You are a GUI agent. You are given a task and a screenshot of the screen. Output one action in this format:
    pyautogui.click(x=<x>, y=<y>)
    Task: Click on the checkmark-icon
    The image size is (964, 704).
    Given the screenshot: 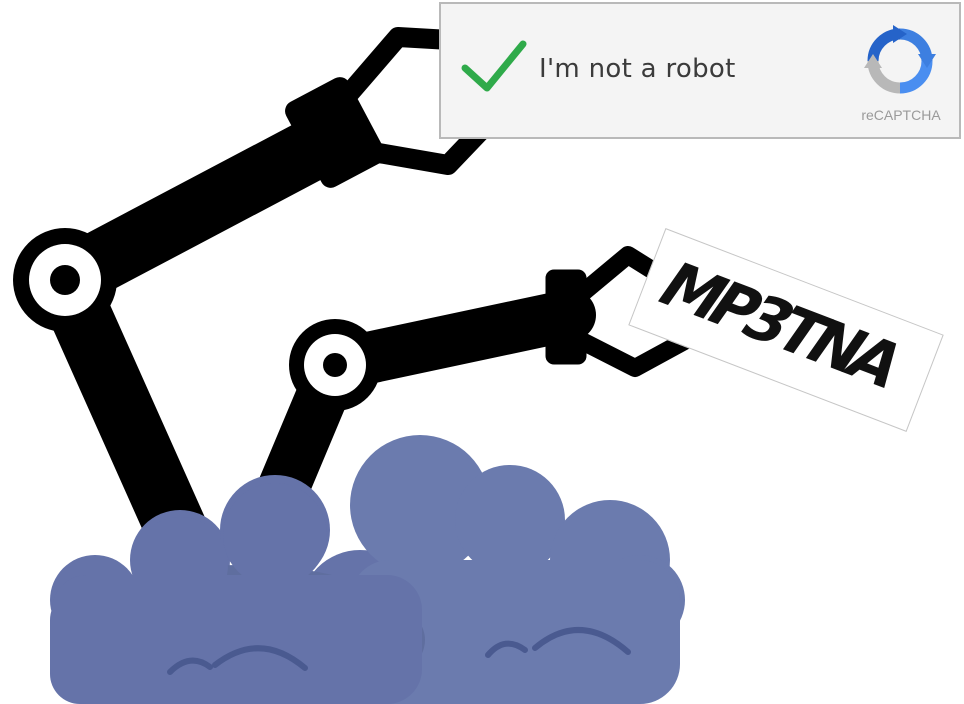 What is the action you would take?
    pyautogui.click(x=494, y=67)
    